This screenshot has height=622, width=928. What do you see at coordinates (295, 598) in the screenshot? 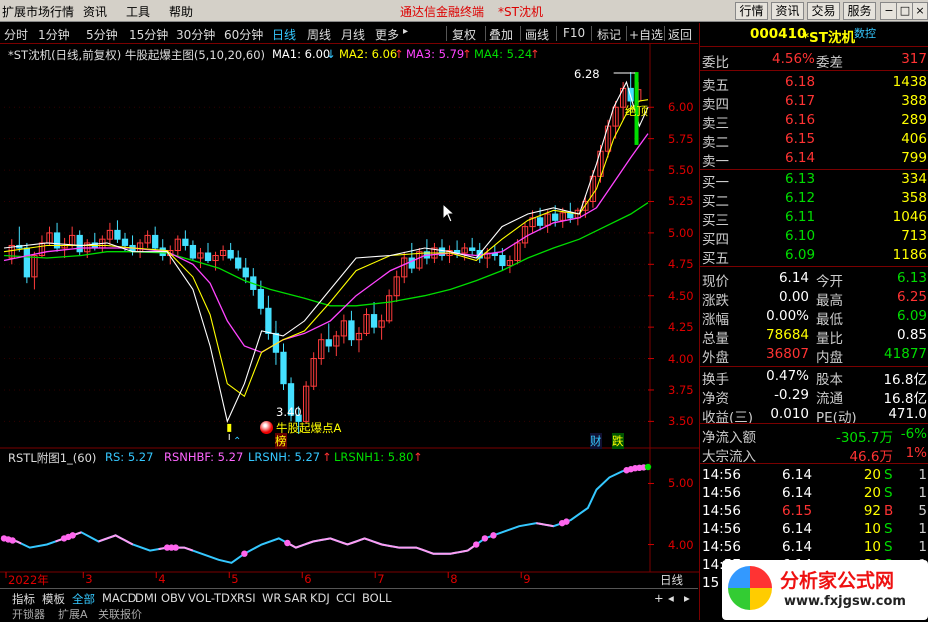
I see `tab-sar: SAR` at bounding box center [295, 598].